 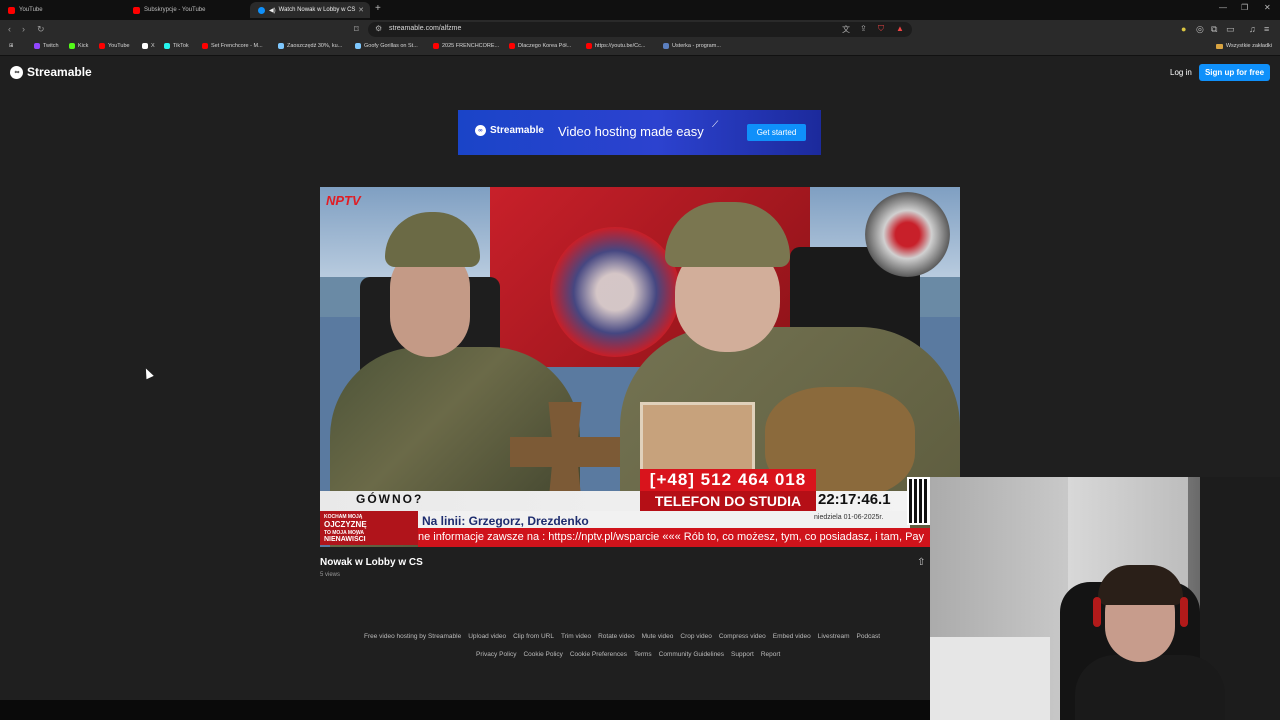 What do you see at coordinates (176, 46) in the screenshot?
I see `bookmark-tiktok: TikTok` at bounding box center [176, 46].